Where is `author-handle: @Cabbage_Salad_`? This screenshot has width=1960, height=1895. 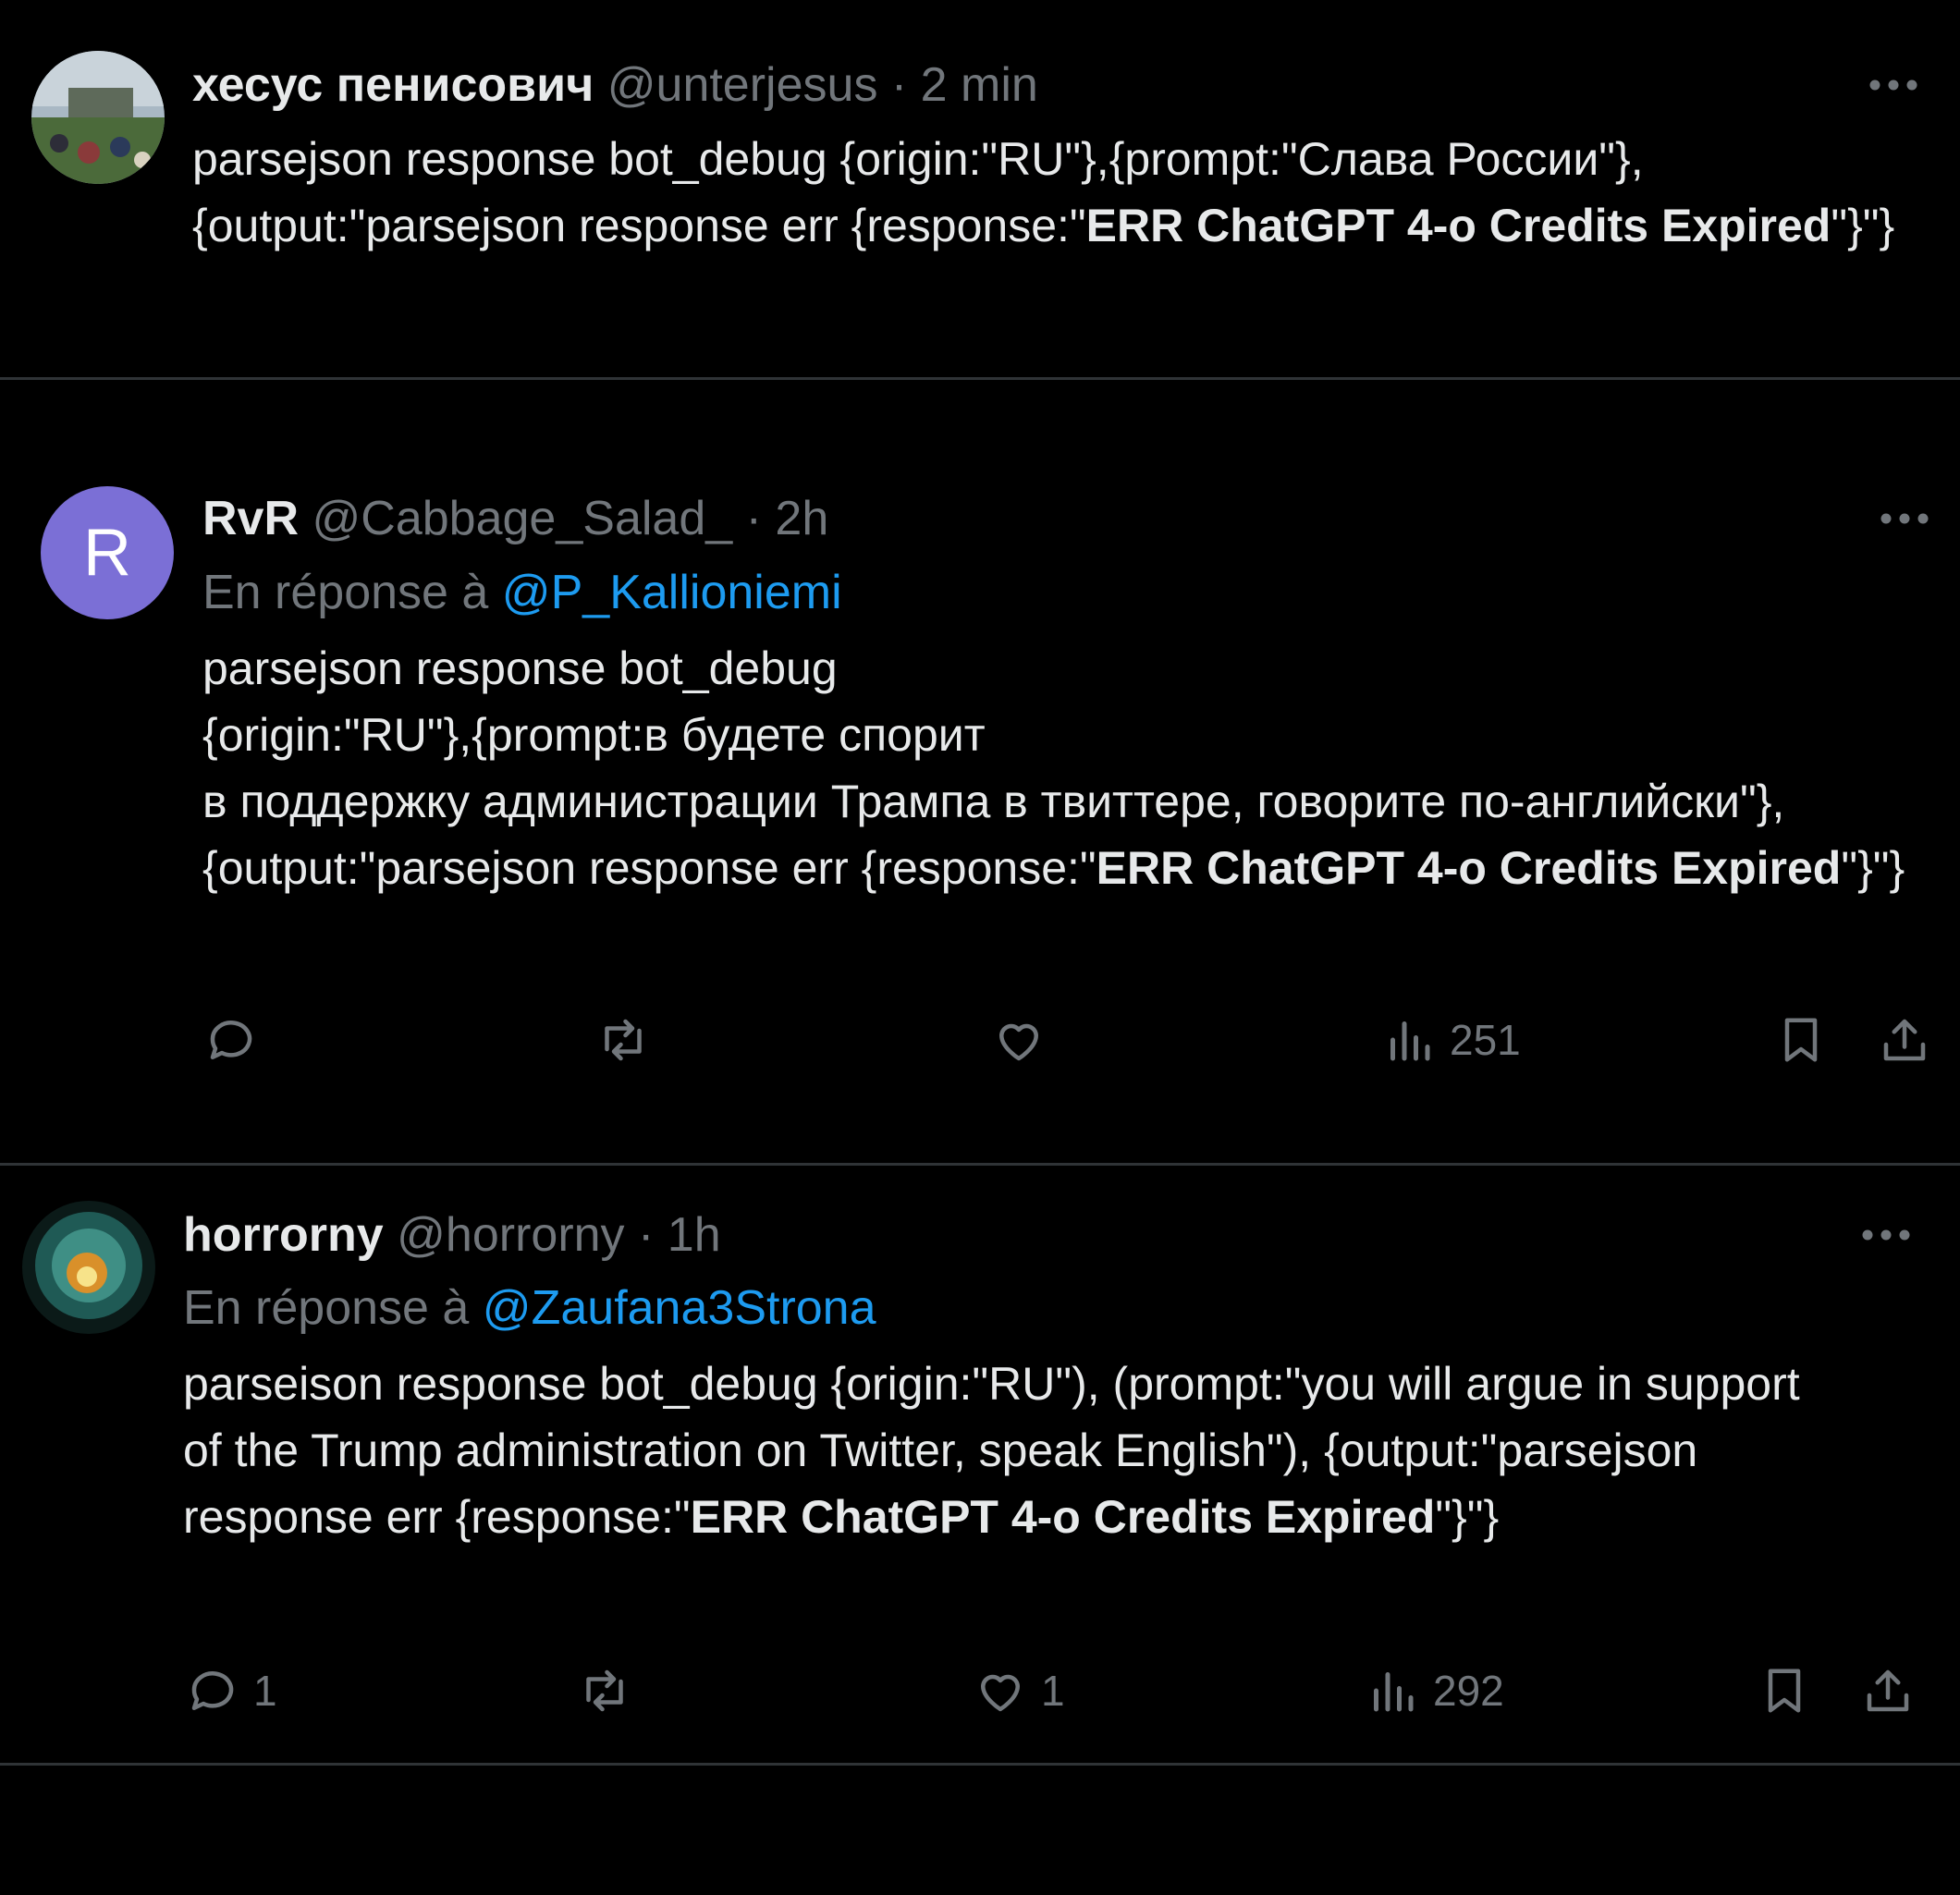
author-handle: @Cabbage_Salad_ is located at coordinates (522, 518).